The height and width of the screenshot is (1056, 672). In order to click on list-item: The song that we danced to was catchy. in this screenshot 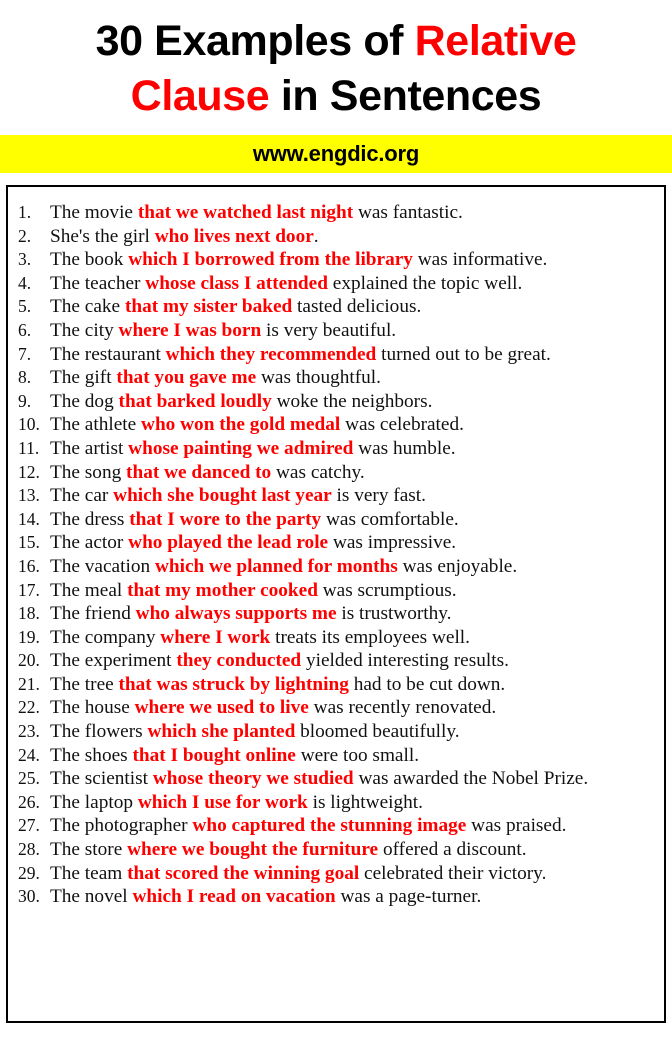, I will do `click(336, 473)`.